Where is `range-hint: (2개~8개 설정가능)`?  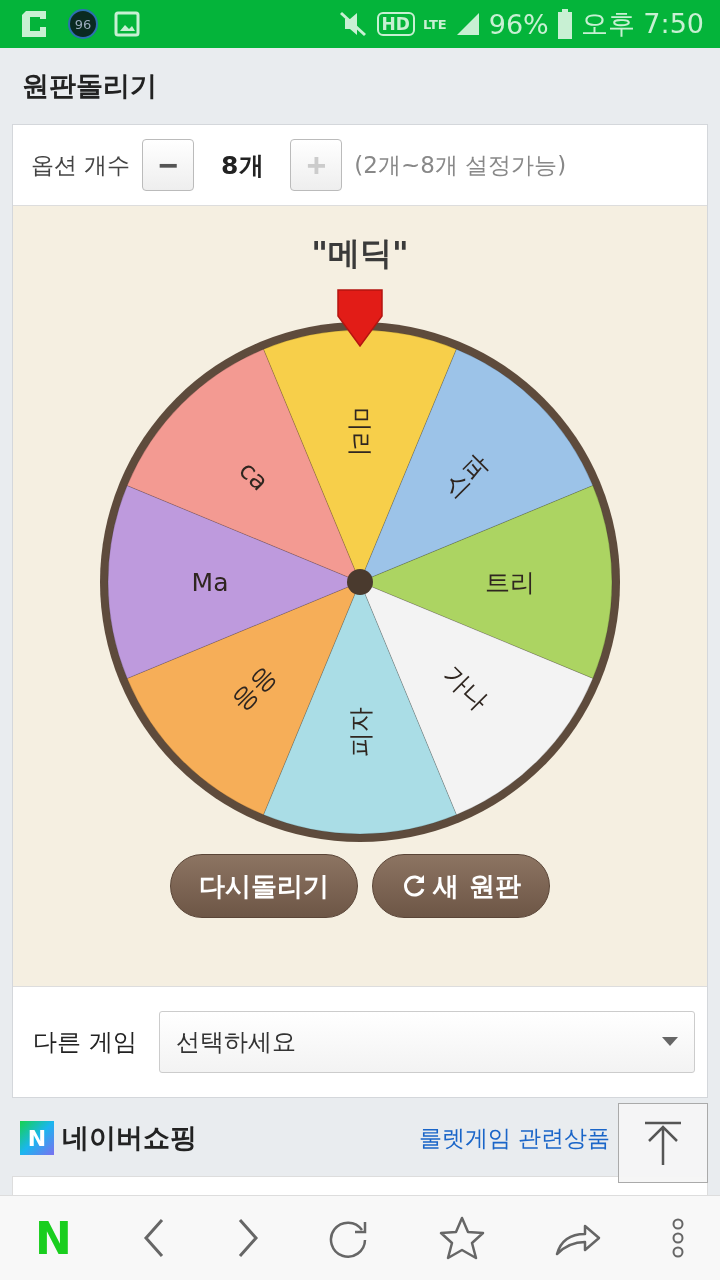
range-hint: (2개~8개 설정가능) is located at coordinates (460, 165).